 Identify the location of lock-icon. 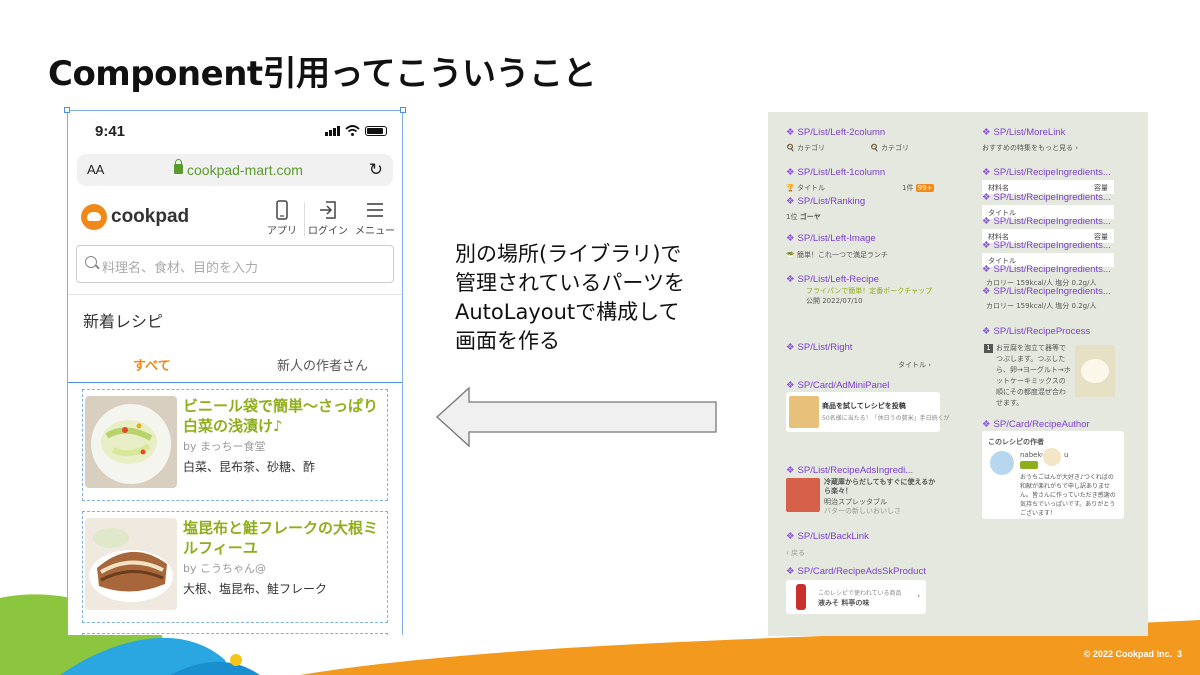
(178, 166).